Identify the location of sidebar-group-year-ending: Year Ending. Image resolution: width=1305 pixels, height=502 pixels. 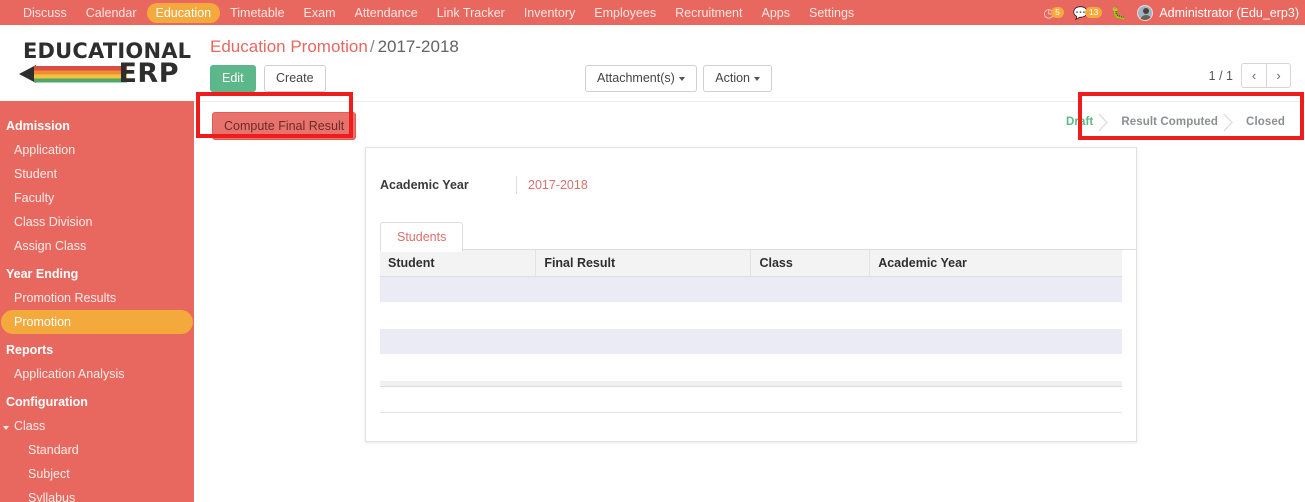
(42, 274).